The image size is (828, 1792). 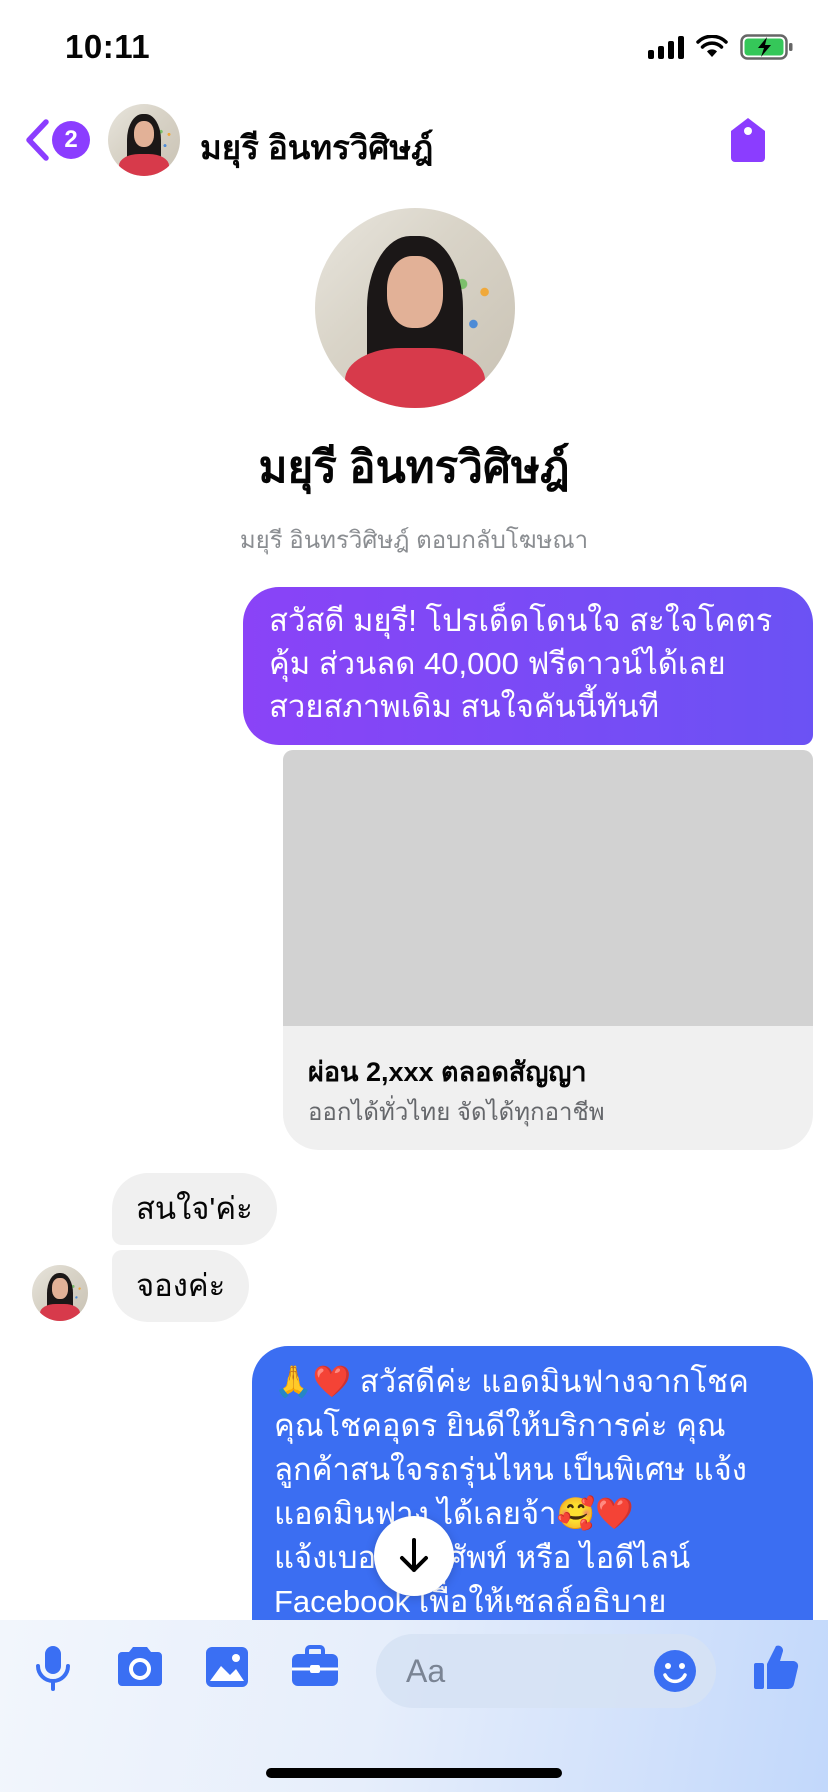 I want to click on status-bar: 10:11, so click(x=414, y=50).